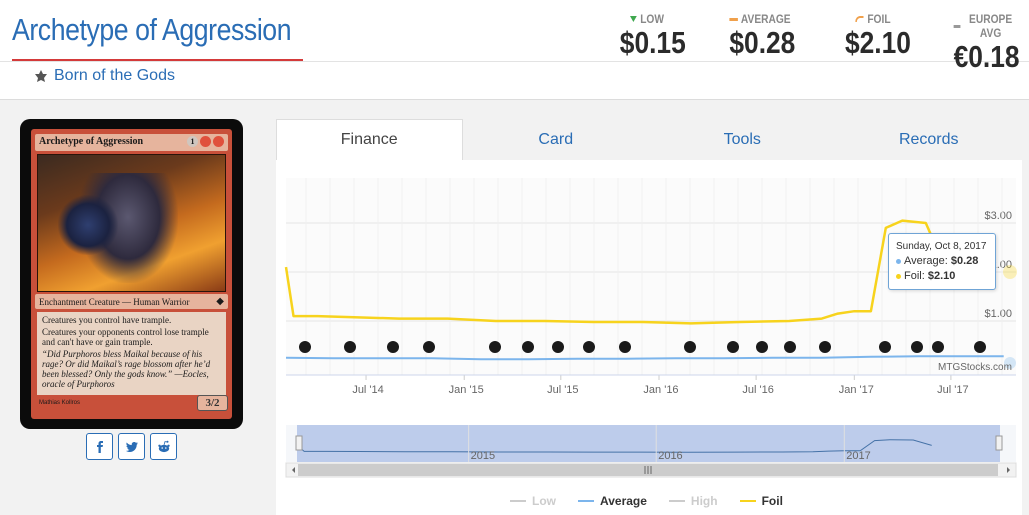 The height and width of the screenshot is (515, 1029). What do you see at coordinates (670, 456) in the screenshot?
I see `navigator-year-label: 2016` at bounding box center [670, 456].